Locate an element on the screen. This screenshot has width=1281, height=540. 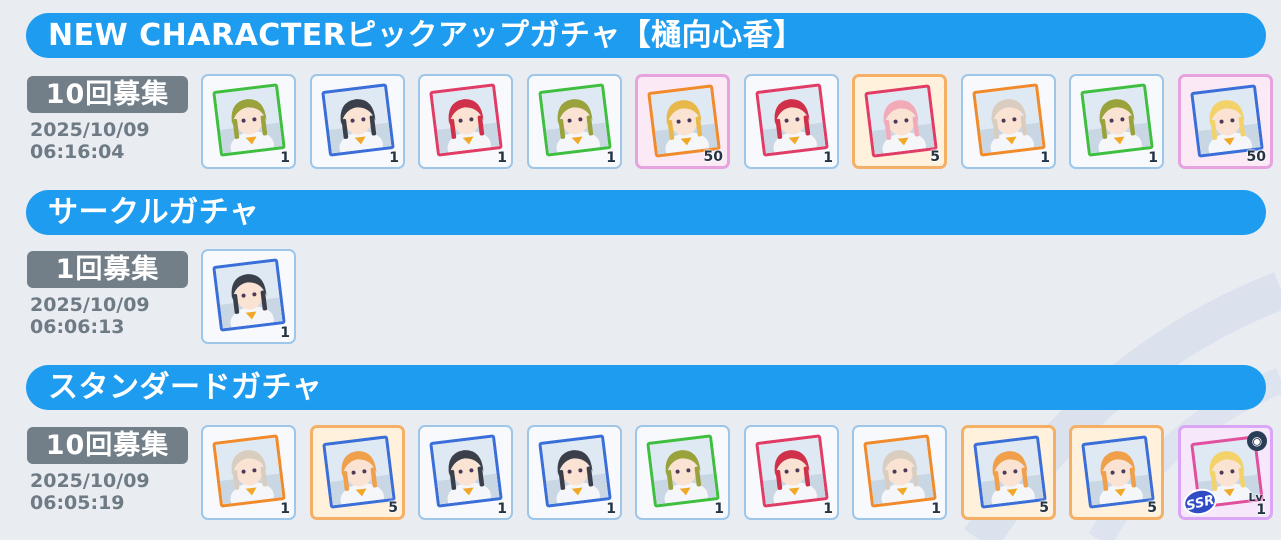
draw-count-badge: 1回募集 is located at coordinates (107, 269).